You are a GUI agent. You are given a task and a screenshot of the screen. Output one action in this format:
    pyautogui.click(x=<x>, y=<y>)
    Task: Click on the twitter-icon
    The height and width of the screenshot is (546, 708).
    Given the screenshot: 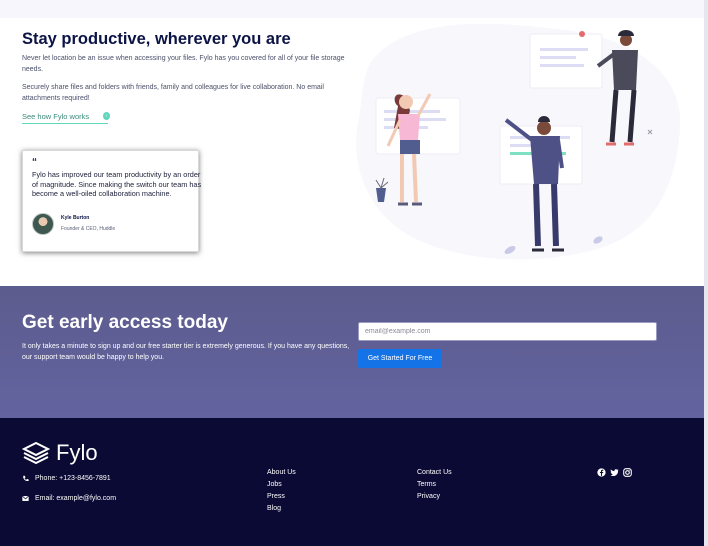 What is the action you would take?
    pyautogui.click(x=614, y=472)
    